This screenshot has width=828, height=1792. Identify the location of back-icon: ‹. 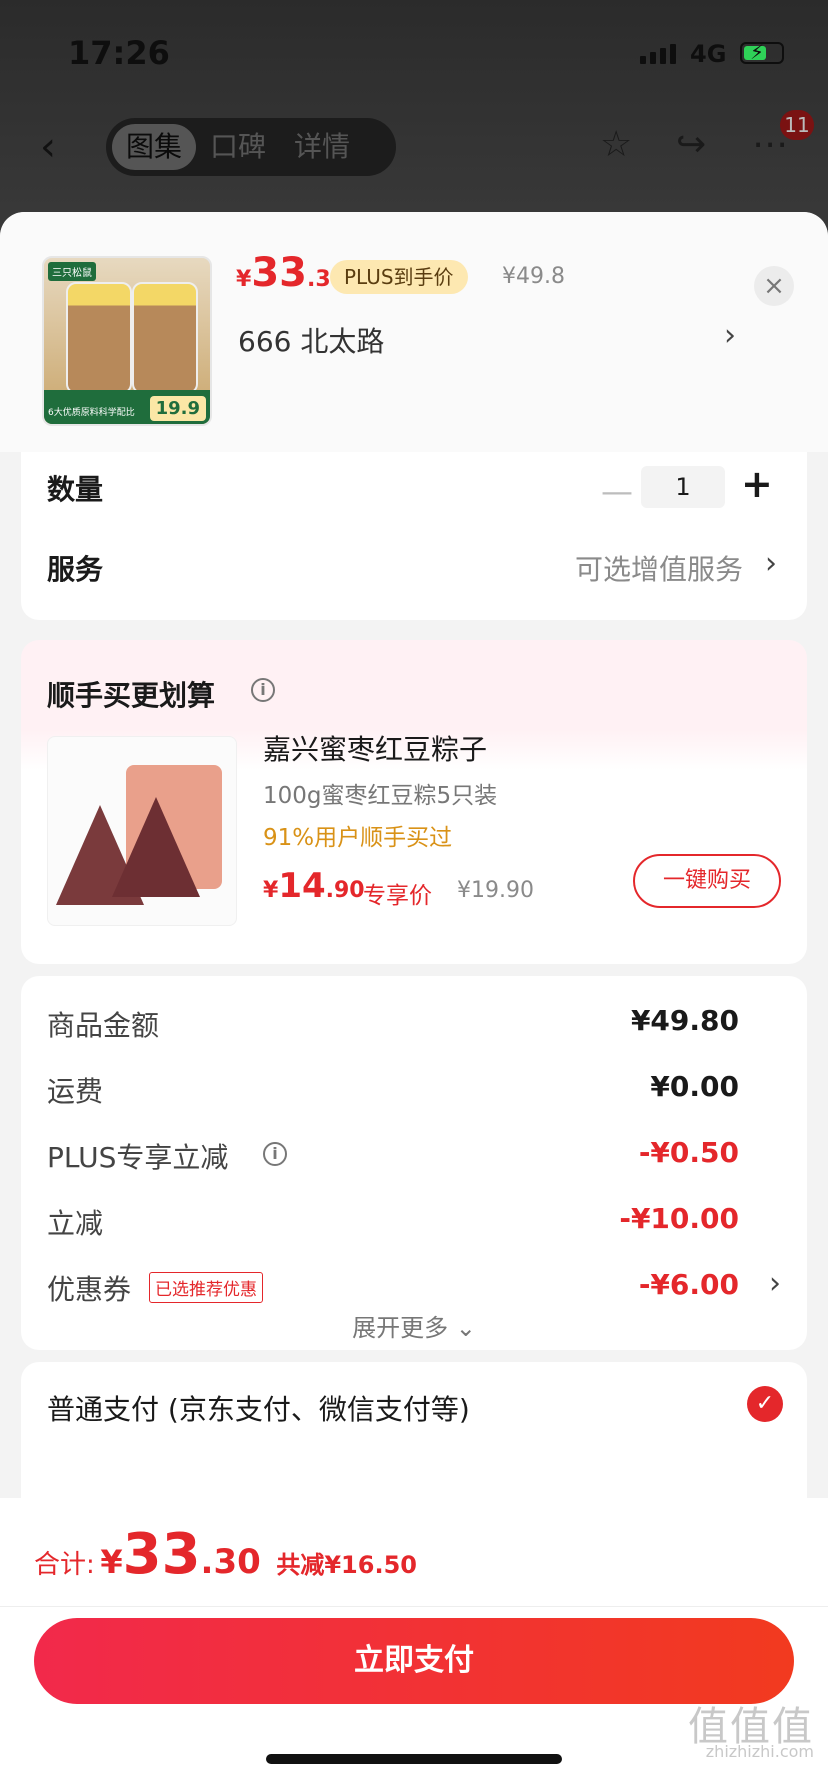
(48, 147).